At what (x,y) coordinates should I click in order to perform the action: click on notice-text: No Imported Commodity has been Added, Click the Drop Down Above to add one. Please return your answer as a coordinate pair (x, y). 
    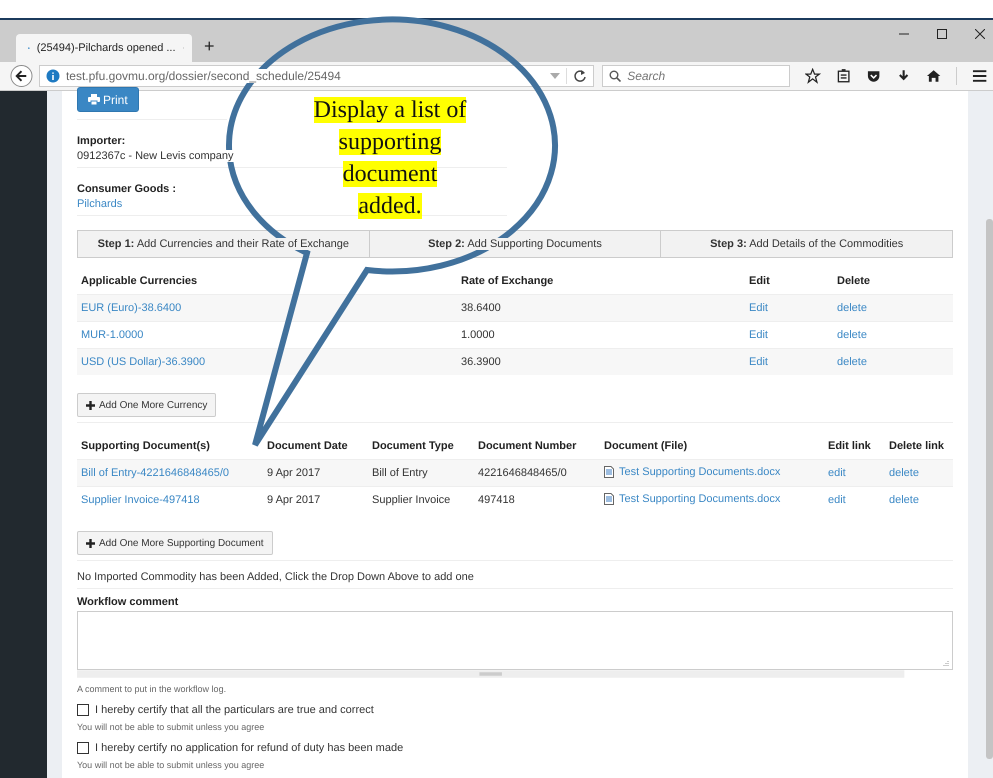
    Looking at the image, I should click on (275, 577).